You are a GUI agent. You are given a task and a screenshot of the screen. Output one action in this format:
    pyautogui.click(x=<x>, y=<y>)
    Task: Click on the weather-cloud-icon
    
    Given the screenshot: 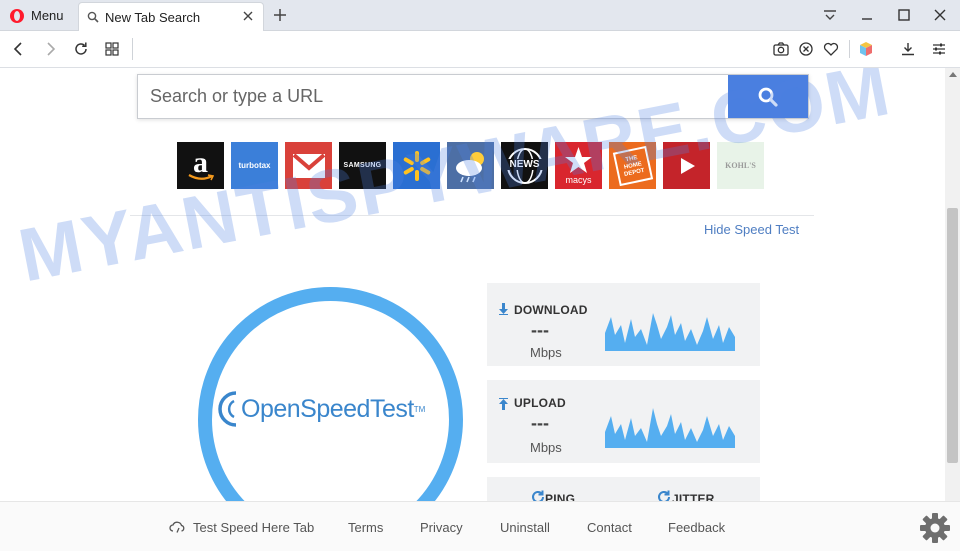 What is the action you would take?
    pyautogui.click(x=469, y=166)
    